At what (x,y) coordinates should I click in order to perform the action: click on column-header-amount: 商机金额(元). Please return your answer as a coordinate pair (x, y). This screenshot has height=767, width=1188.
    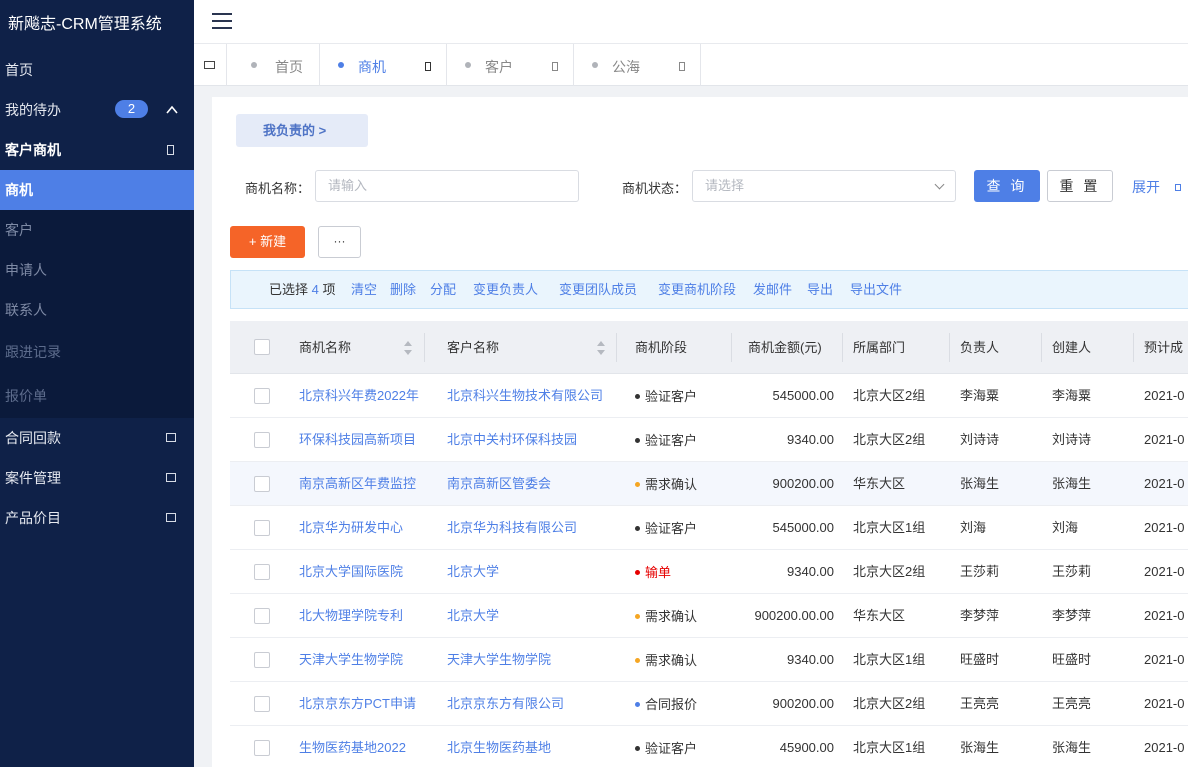
    Looking at the image, I should click on (785, 347).